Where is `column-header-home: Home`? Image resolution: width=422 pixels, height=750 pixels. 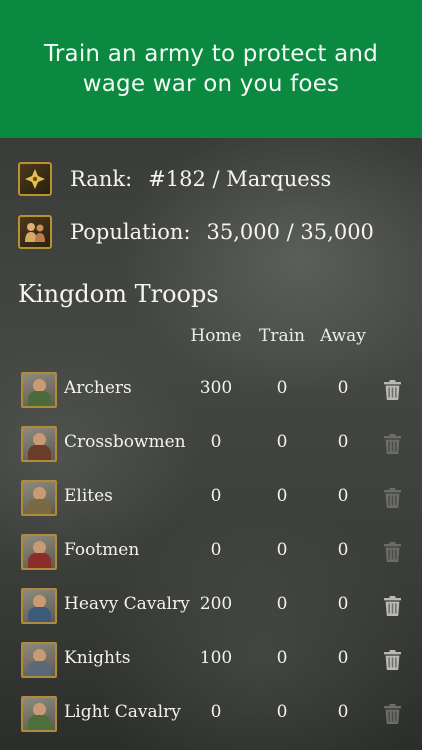
column-header-home: Home is located at coordinates (216, 336).